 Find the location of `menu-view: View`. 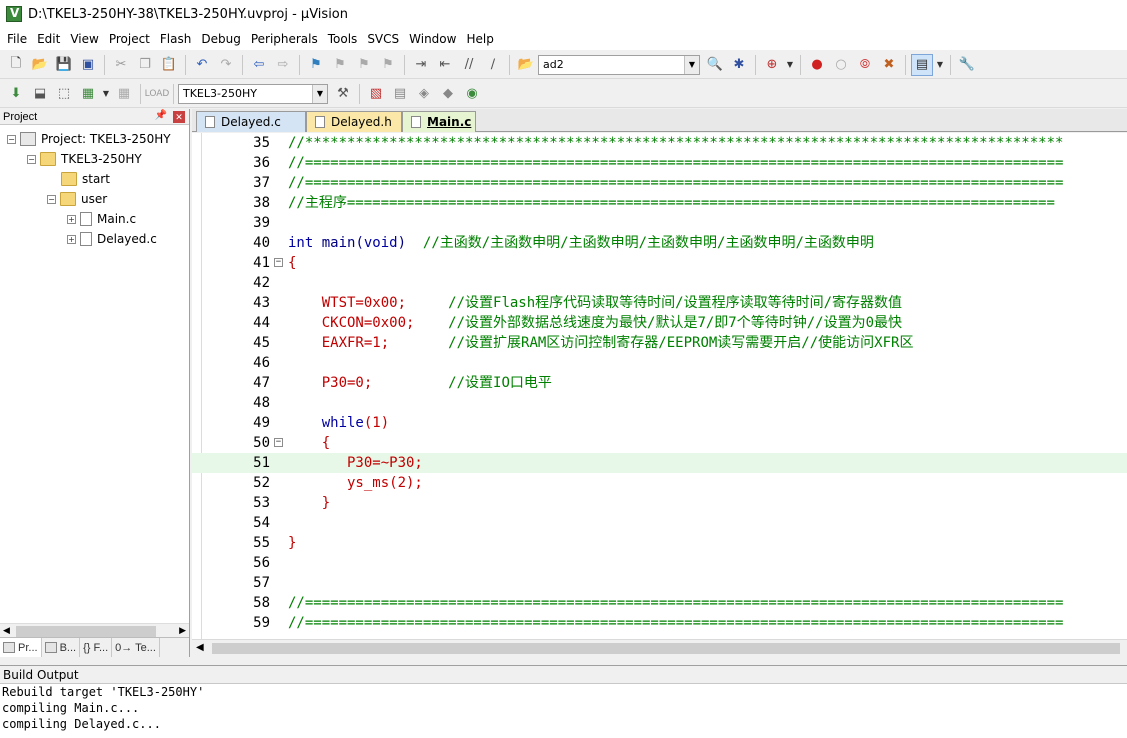

menu-view: View is located at coordinates (84, 39).